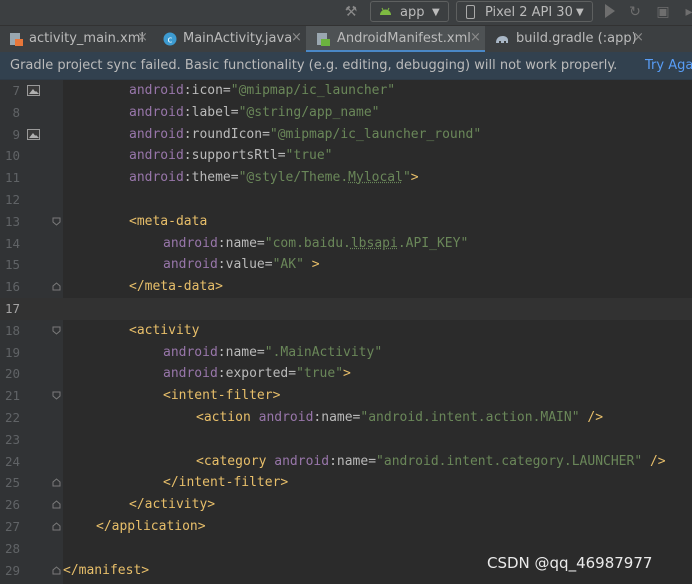 The height and width of the screenshot is (584, 692). I want to click on code-line: 17, so click(346, 309).